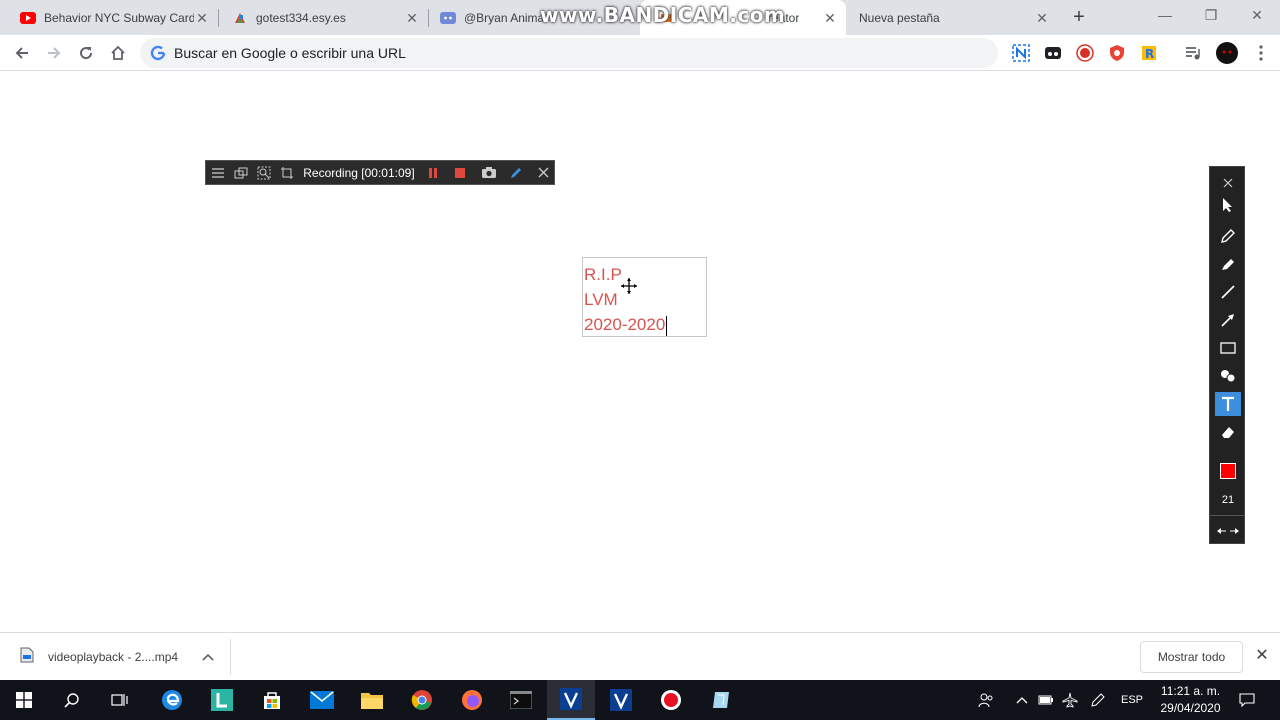 The image size is (1280, 720). Describe the element at coordinates (1228, 236) in the screenshot. I see `pen-tool-icon` at that location.